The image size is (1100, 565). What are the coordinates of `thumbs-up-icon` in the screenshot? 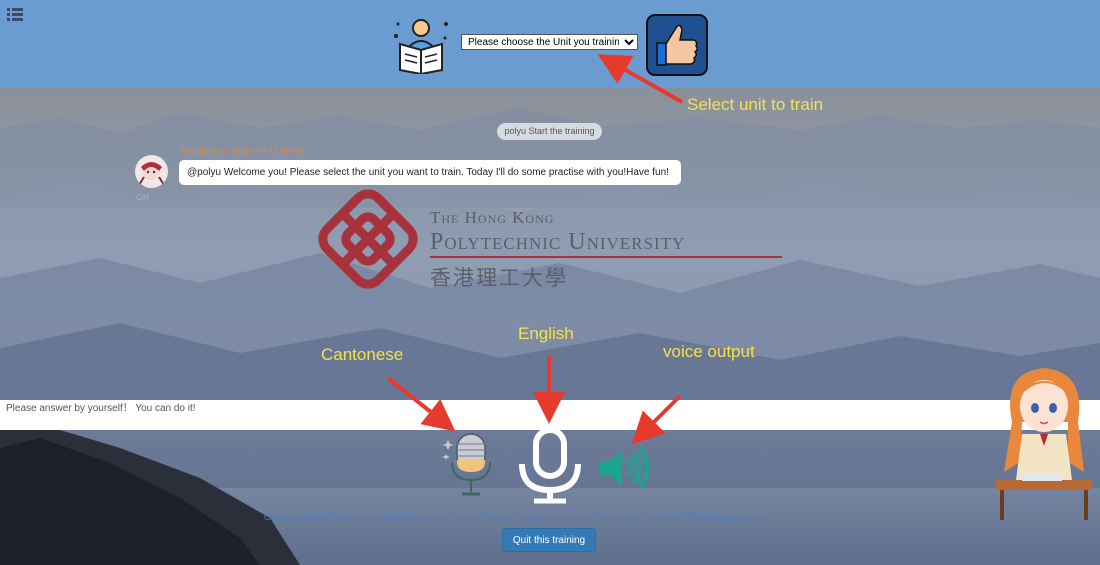 It's located at (677, 45).